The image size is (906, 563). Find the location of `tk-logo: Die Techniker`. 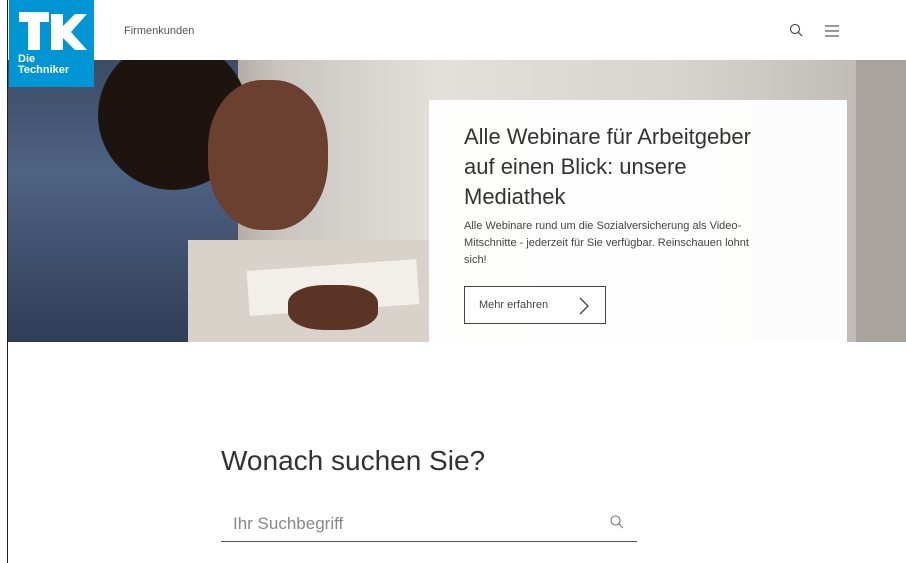

tk-logo: Die Techniker is located at coordinates (51, 43).